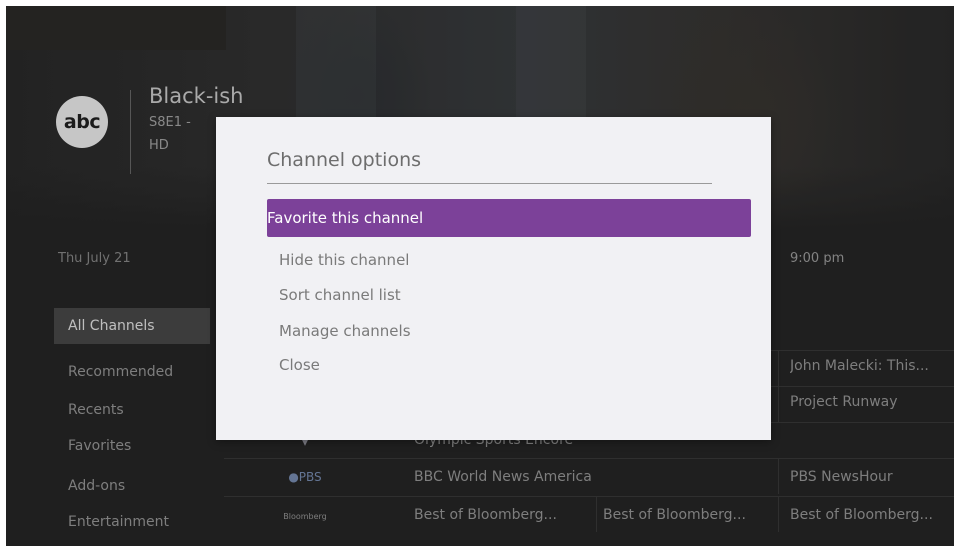  What do you see at coordinates (509, 365) in the screenshot?
I see `close-option: Close` at bounding box center [509, 365].